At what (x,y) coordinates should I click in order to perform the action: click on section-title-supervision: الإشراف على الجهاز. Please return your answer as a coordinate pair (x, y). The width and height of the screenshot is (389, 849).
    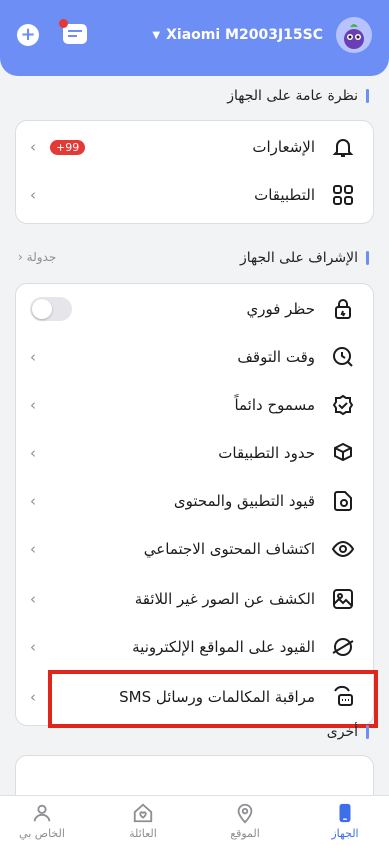
    Looking at the image, I should click on (304, 258).